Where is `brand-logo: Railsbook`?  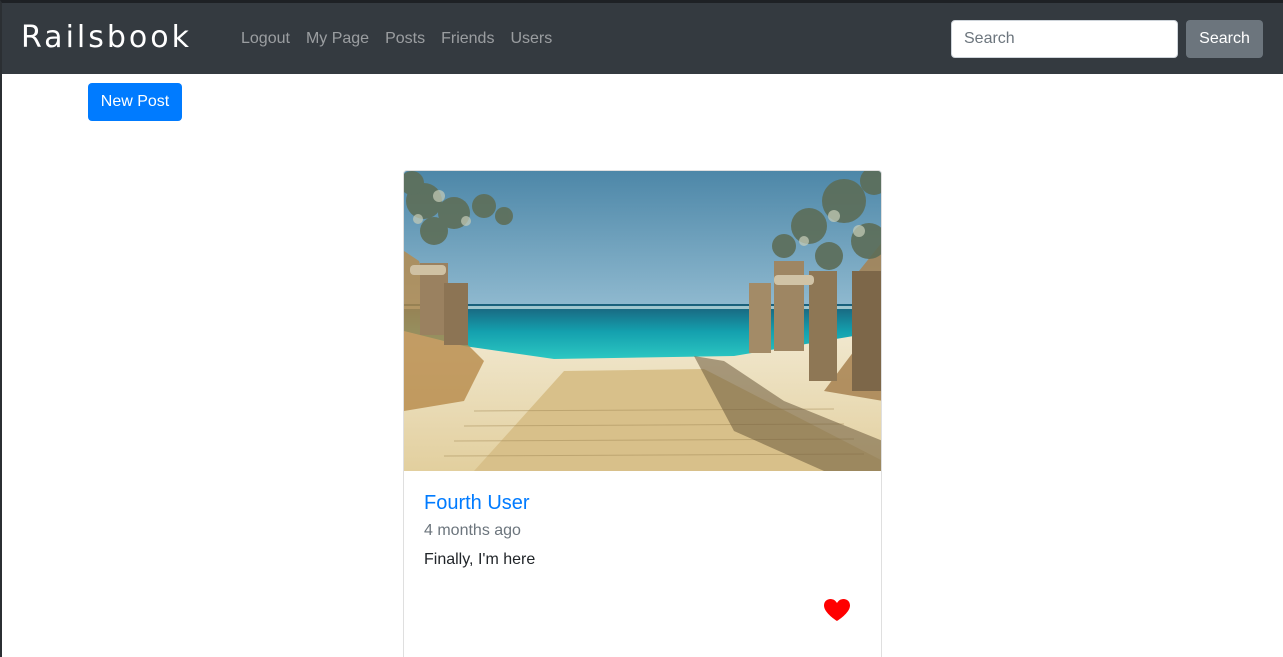
brand-logo: Railsbook is located at coordinates (106, 38).